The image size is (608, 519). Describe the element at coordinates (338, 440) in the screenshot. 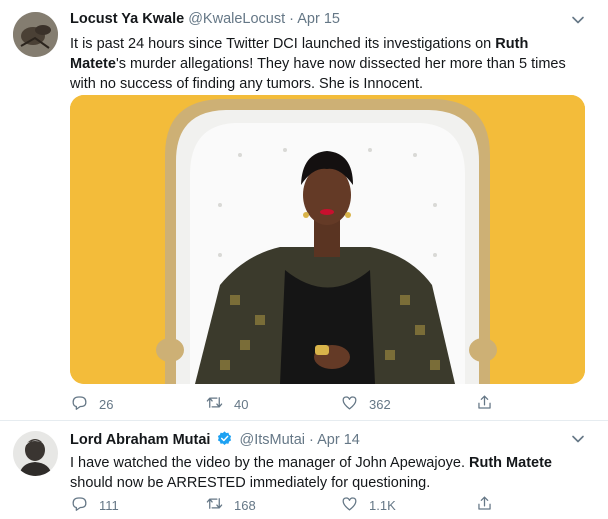

I see `tweet-date: Apr 14` at that location.